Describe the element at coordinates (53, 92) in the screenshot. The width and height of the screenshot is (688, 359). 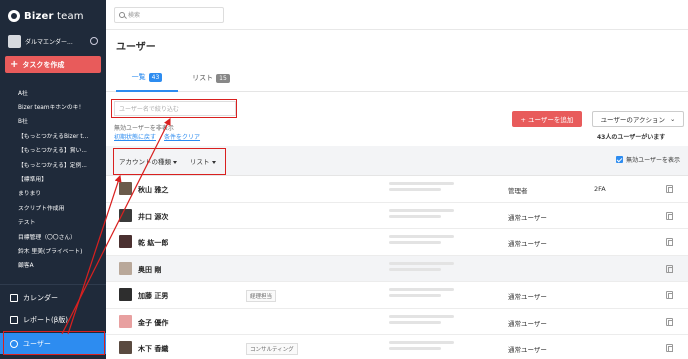
I see `sidebar-project-item: A社` at that location.